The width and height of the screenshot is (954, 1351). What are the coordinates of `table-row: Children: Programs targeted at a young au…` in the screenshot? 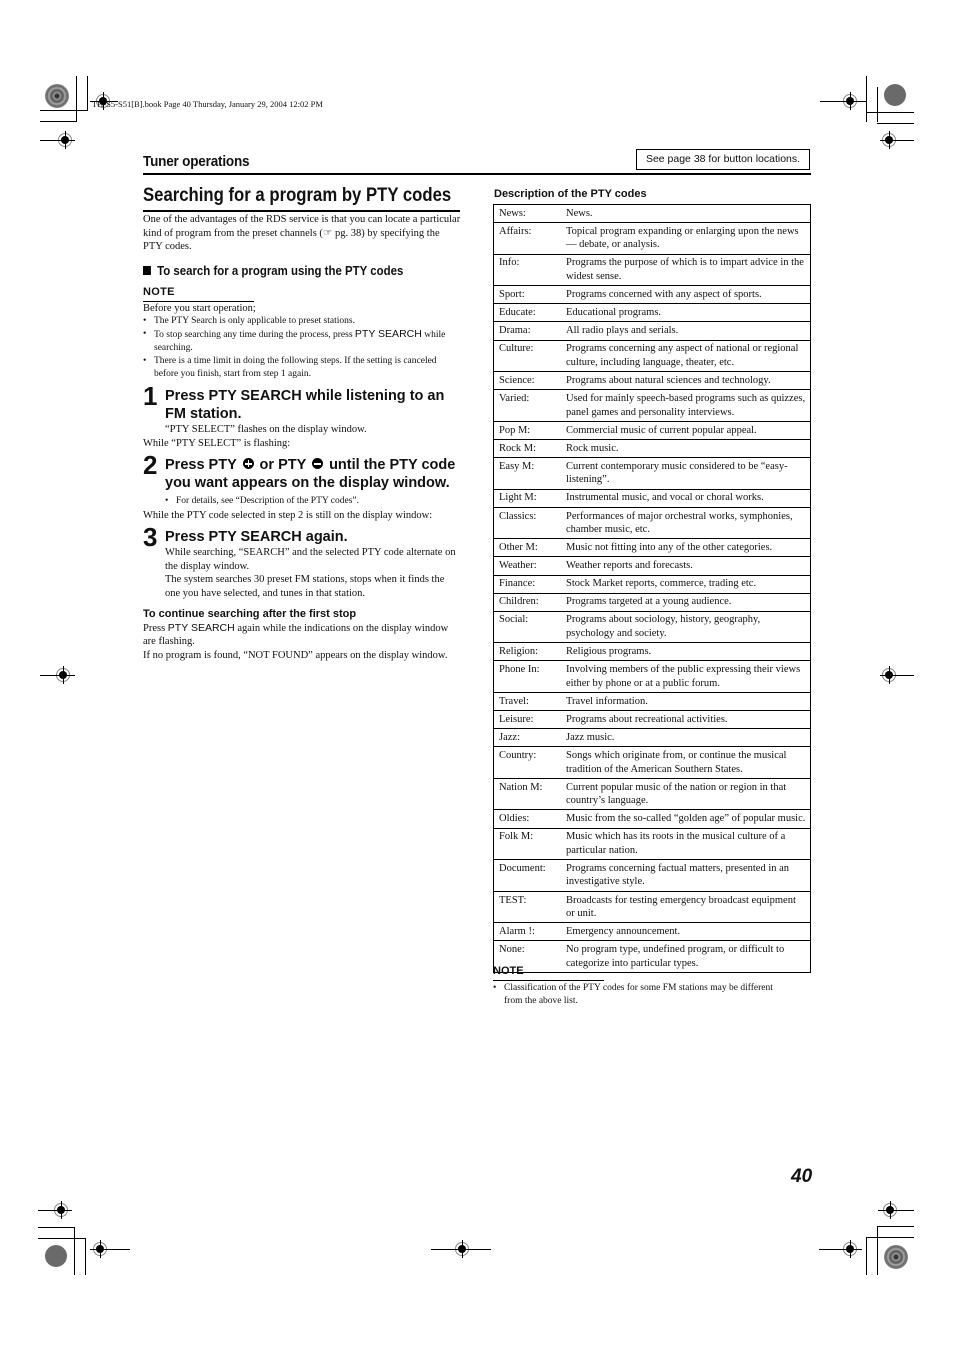 It's located at (652, 602).